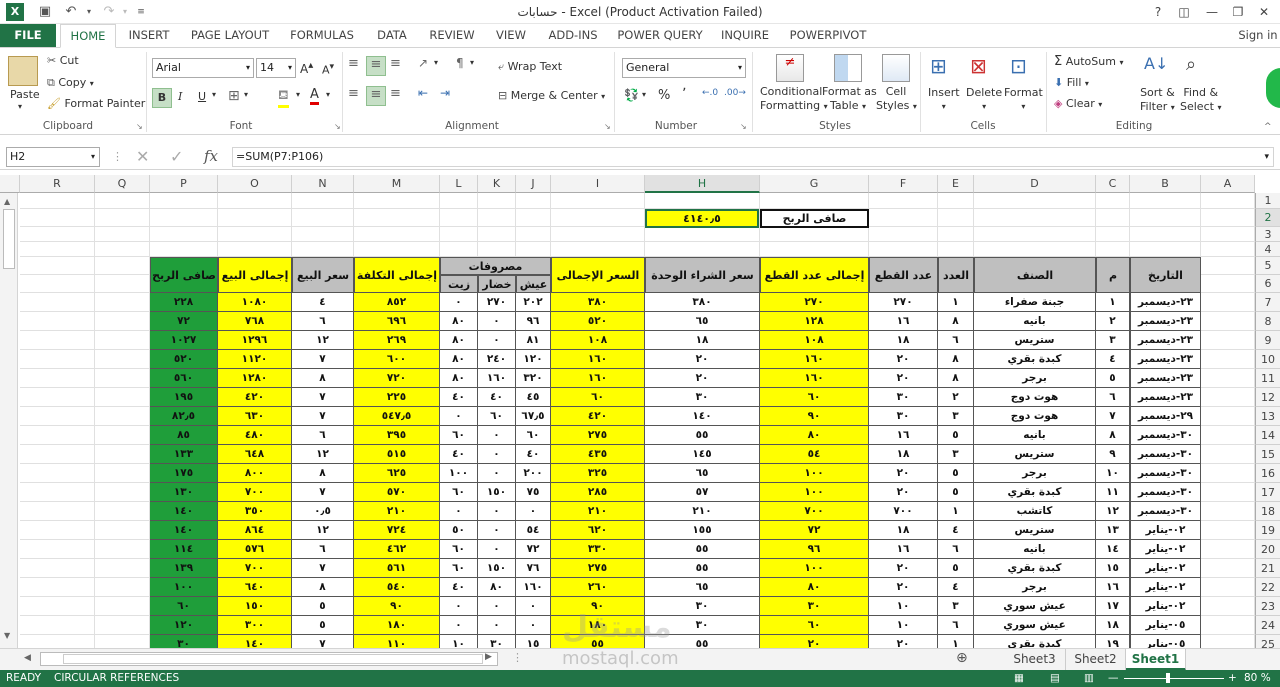 The height and width of the screenshot is (687, 1280). I want to click on underline-button: U, so click(202, 96).